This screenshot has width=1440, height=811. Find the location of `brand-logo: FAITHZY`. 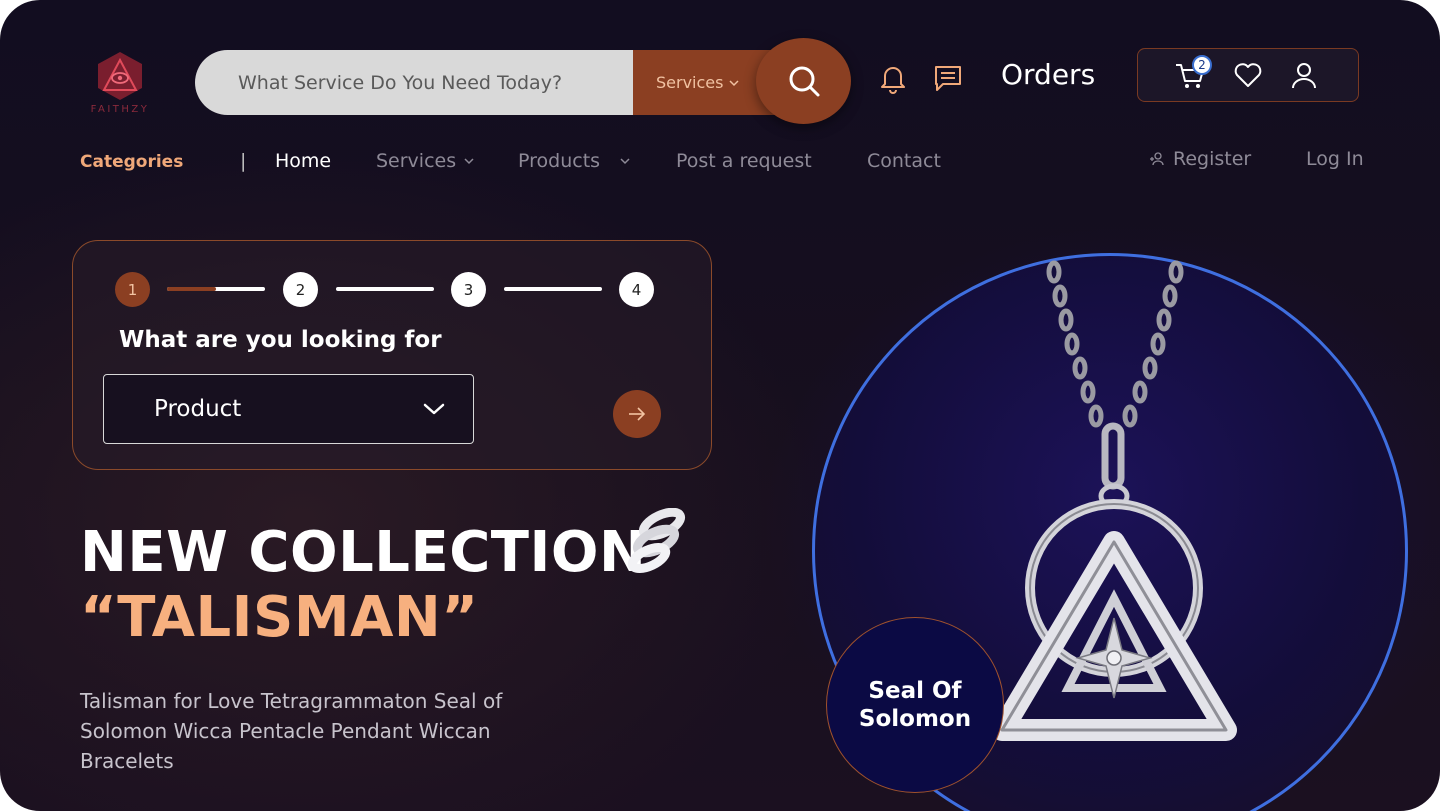

brand-logo: FAITHZY is located at coordinates (120, 85).